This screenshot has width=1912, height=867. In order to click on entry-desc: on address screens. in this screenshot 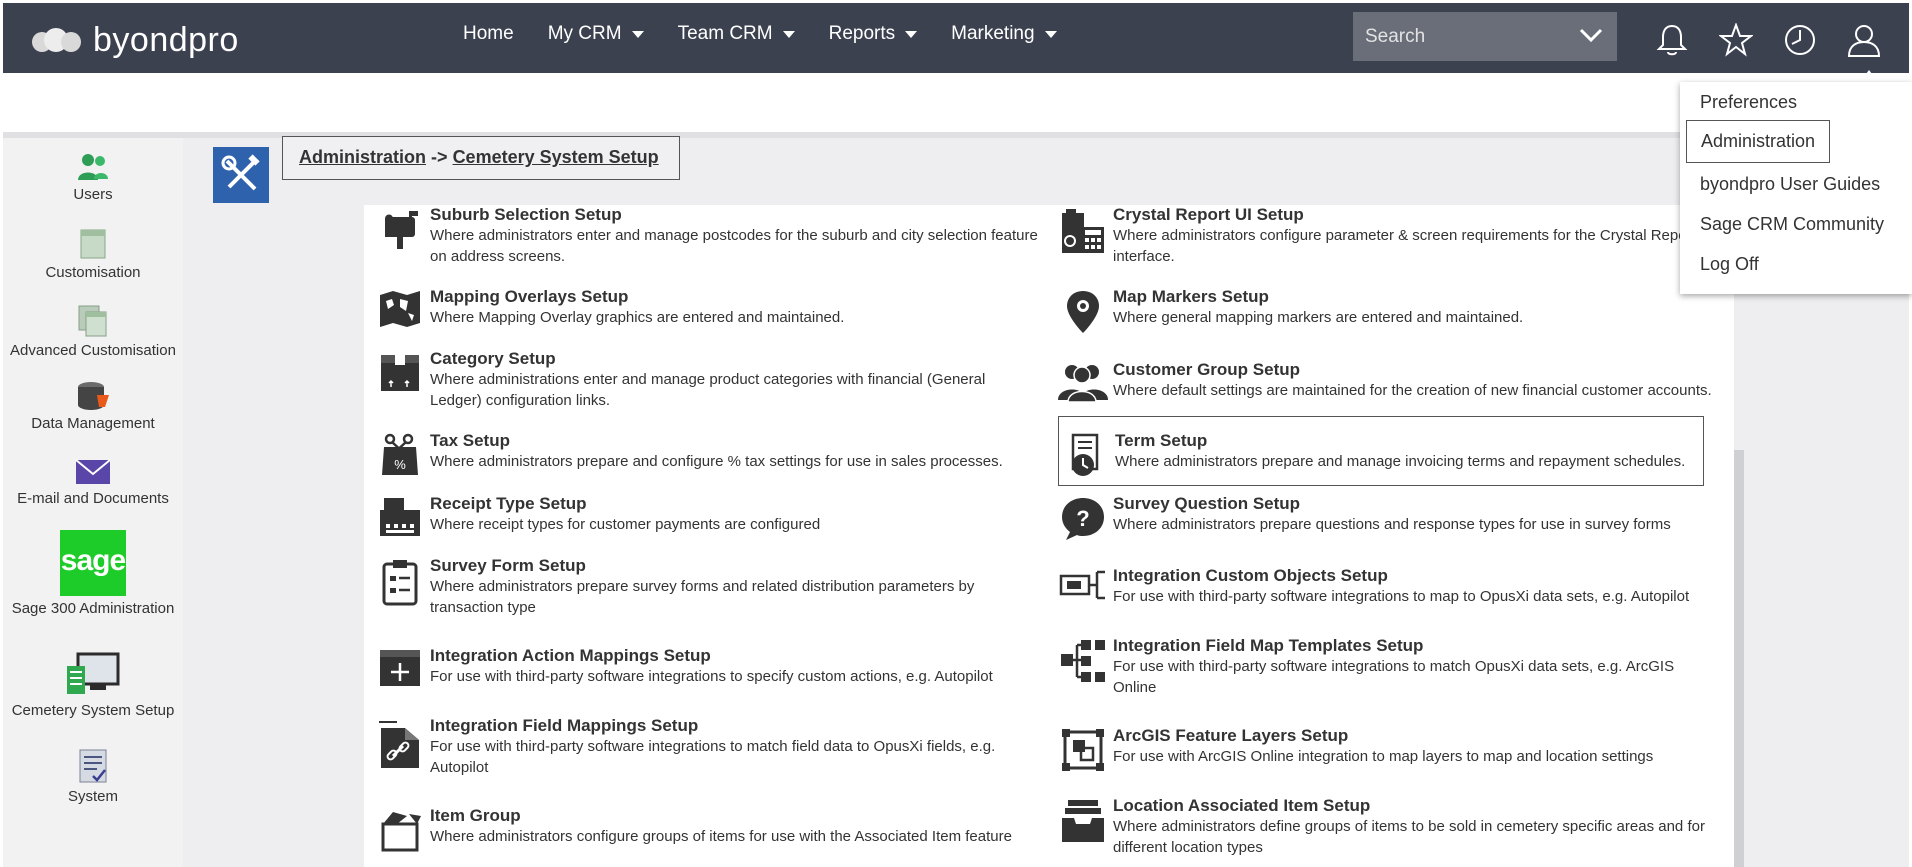, I will do `click(498, 256)`.